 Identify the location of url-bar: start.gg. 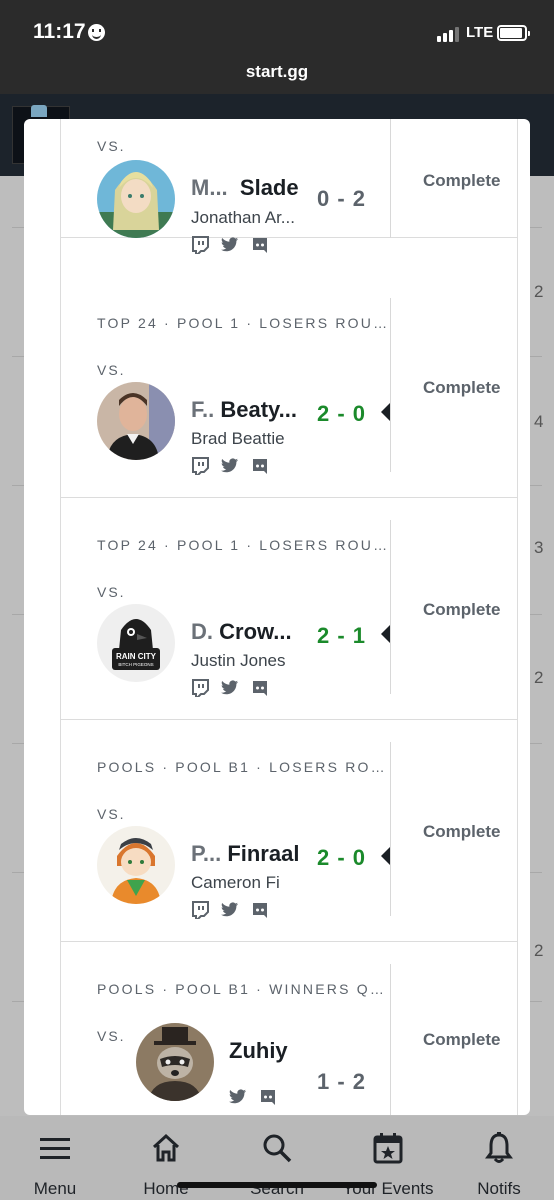
(277, 75).